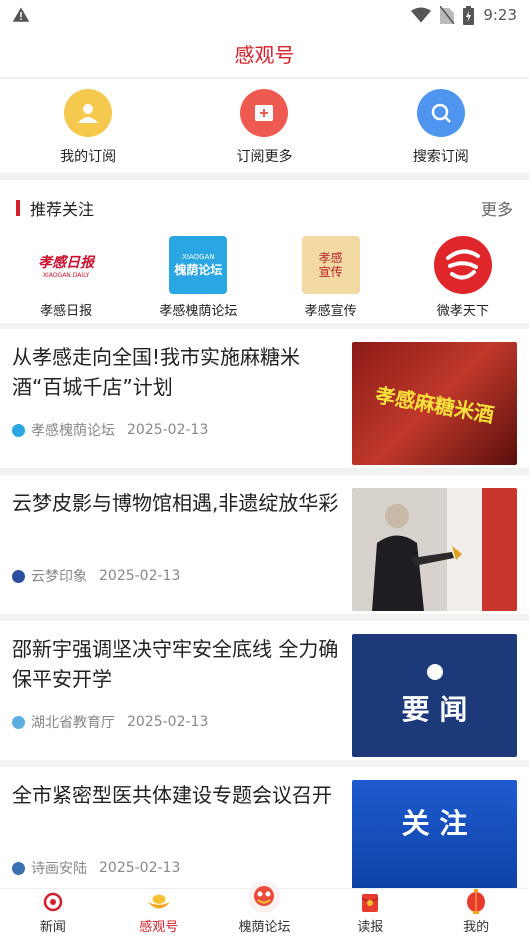 Image resolution: width=529 pixels, height=940 pixels. I want to click on xiaogan-publicity-logo: 孝感宣传, so click(330, 265).